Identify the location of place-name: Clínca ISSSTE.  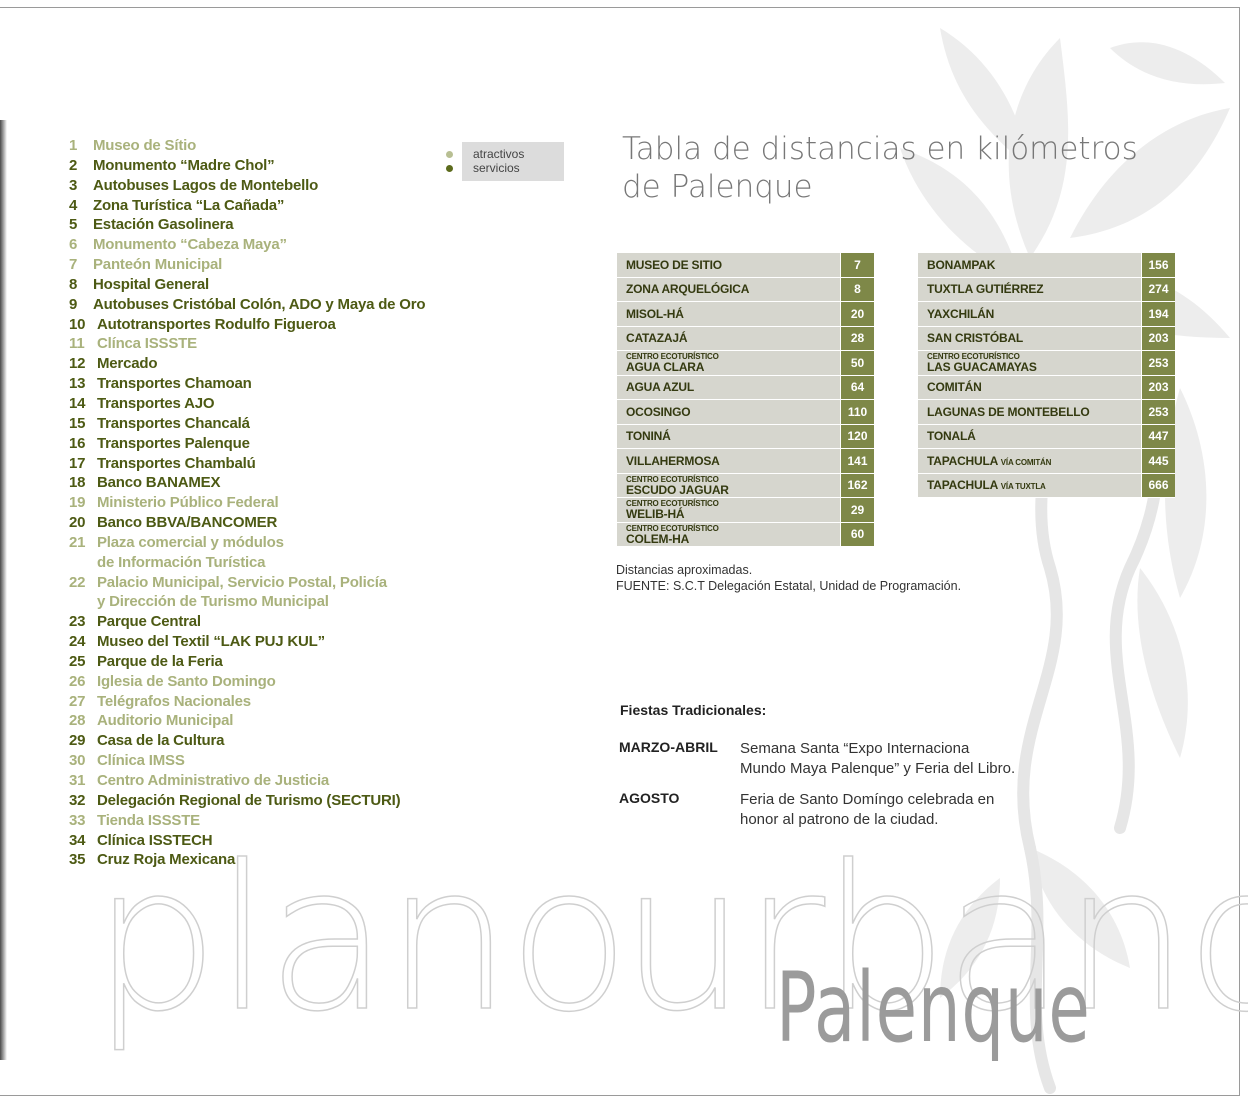
(147, 344).